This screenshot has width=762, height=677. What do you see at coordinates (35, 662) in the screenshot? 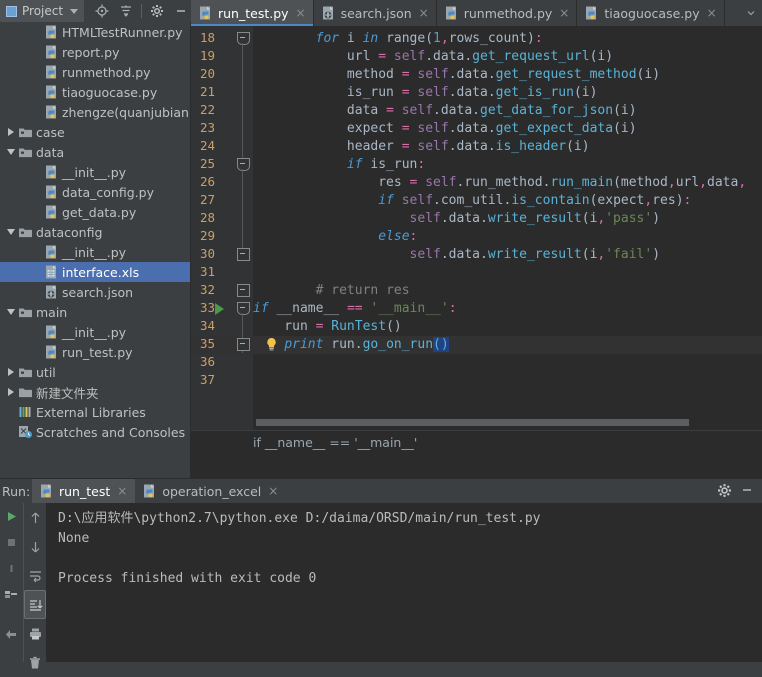
I see `trash-icon` at bounding box center [35, 662].